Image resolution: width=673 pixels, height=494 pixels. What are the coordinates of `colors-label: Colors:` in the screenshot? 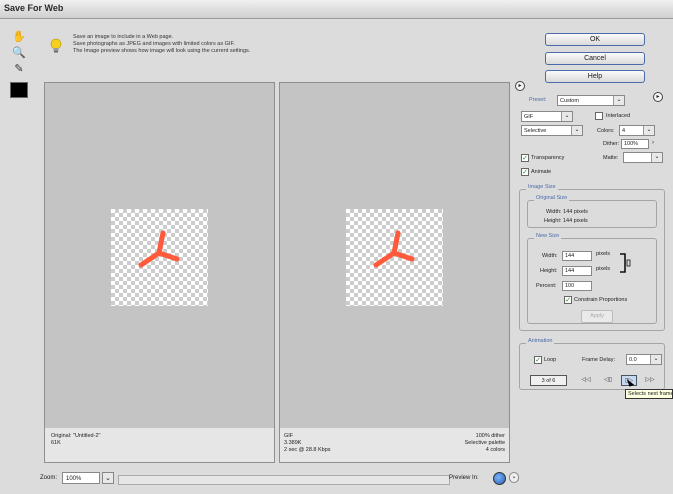 It's located at (606, 131).